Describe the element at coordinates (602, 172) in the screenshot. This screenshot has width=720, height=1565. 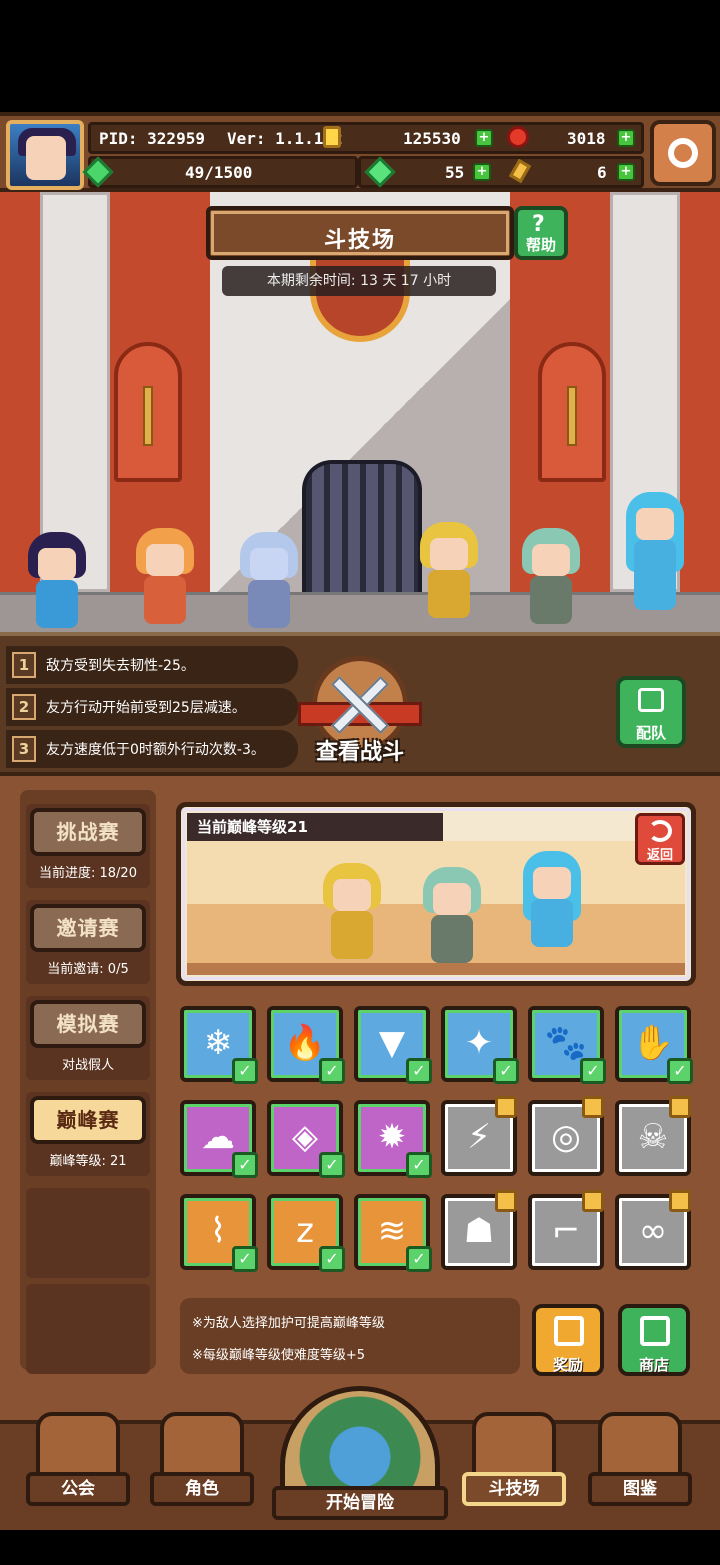
I see `key-amount: 6` at that location.